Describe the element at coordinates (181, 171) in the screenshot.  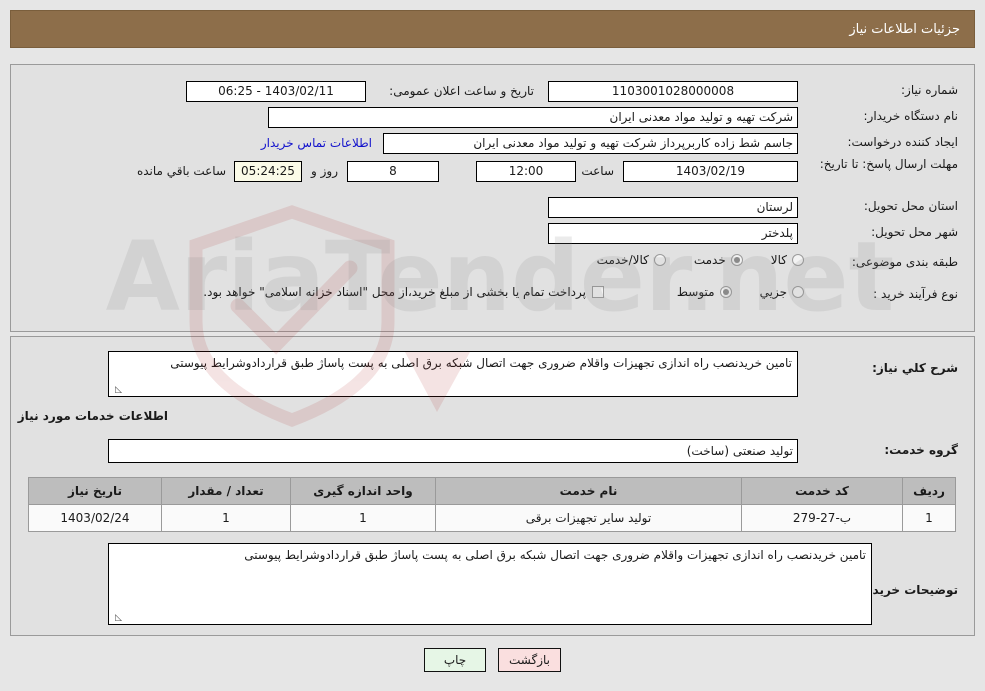
I see `label-remaining-time: ساعت باقي مانده` at that location.